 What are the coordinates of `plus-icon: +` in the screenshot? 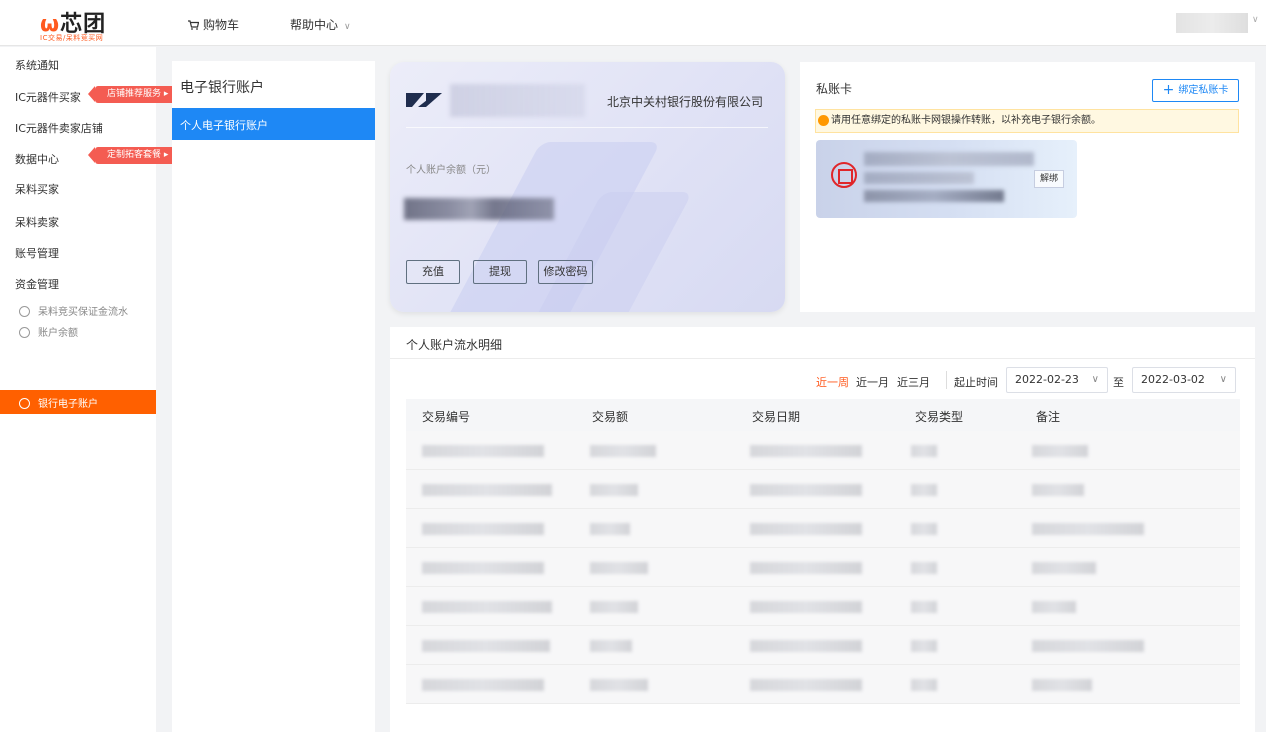 It's located at (1168, 90).